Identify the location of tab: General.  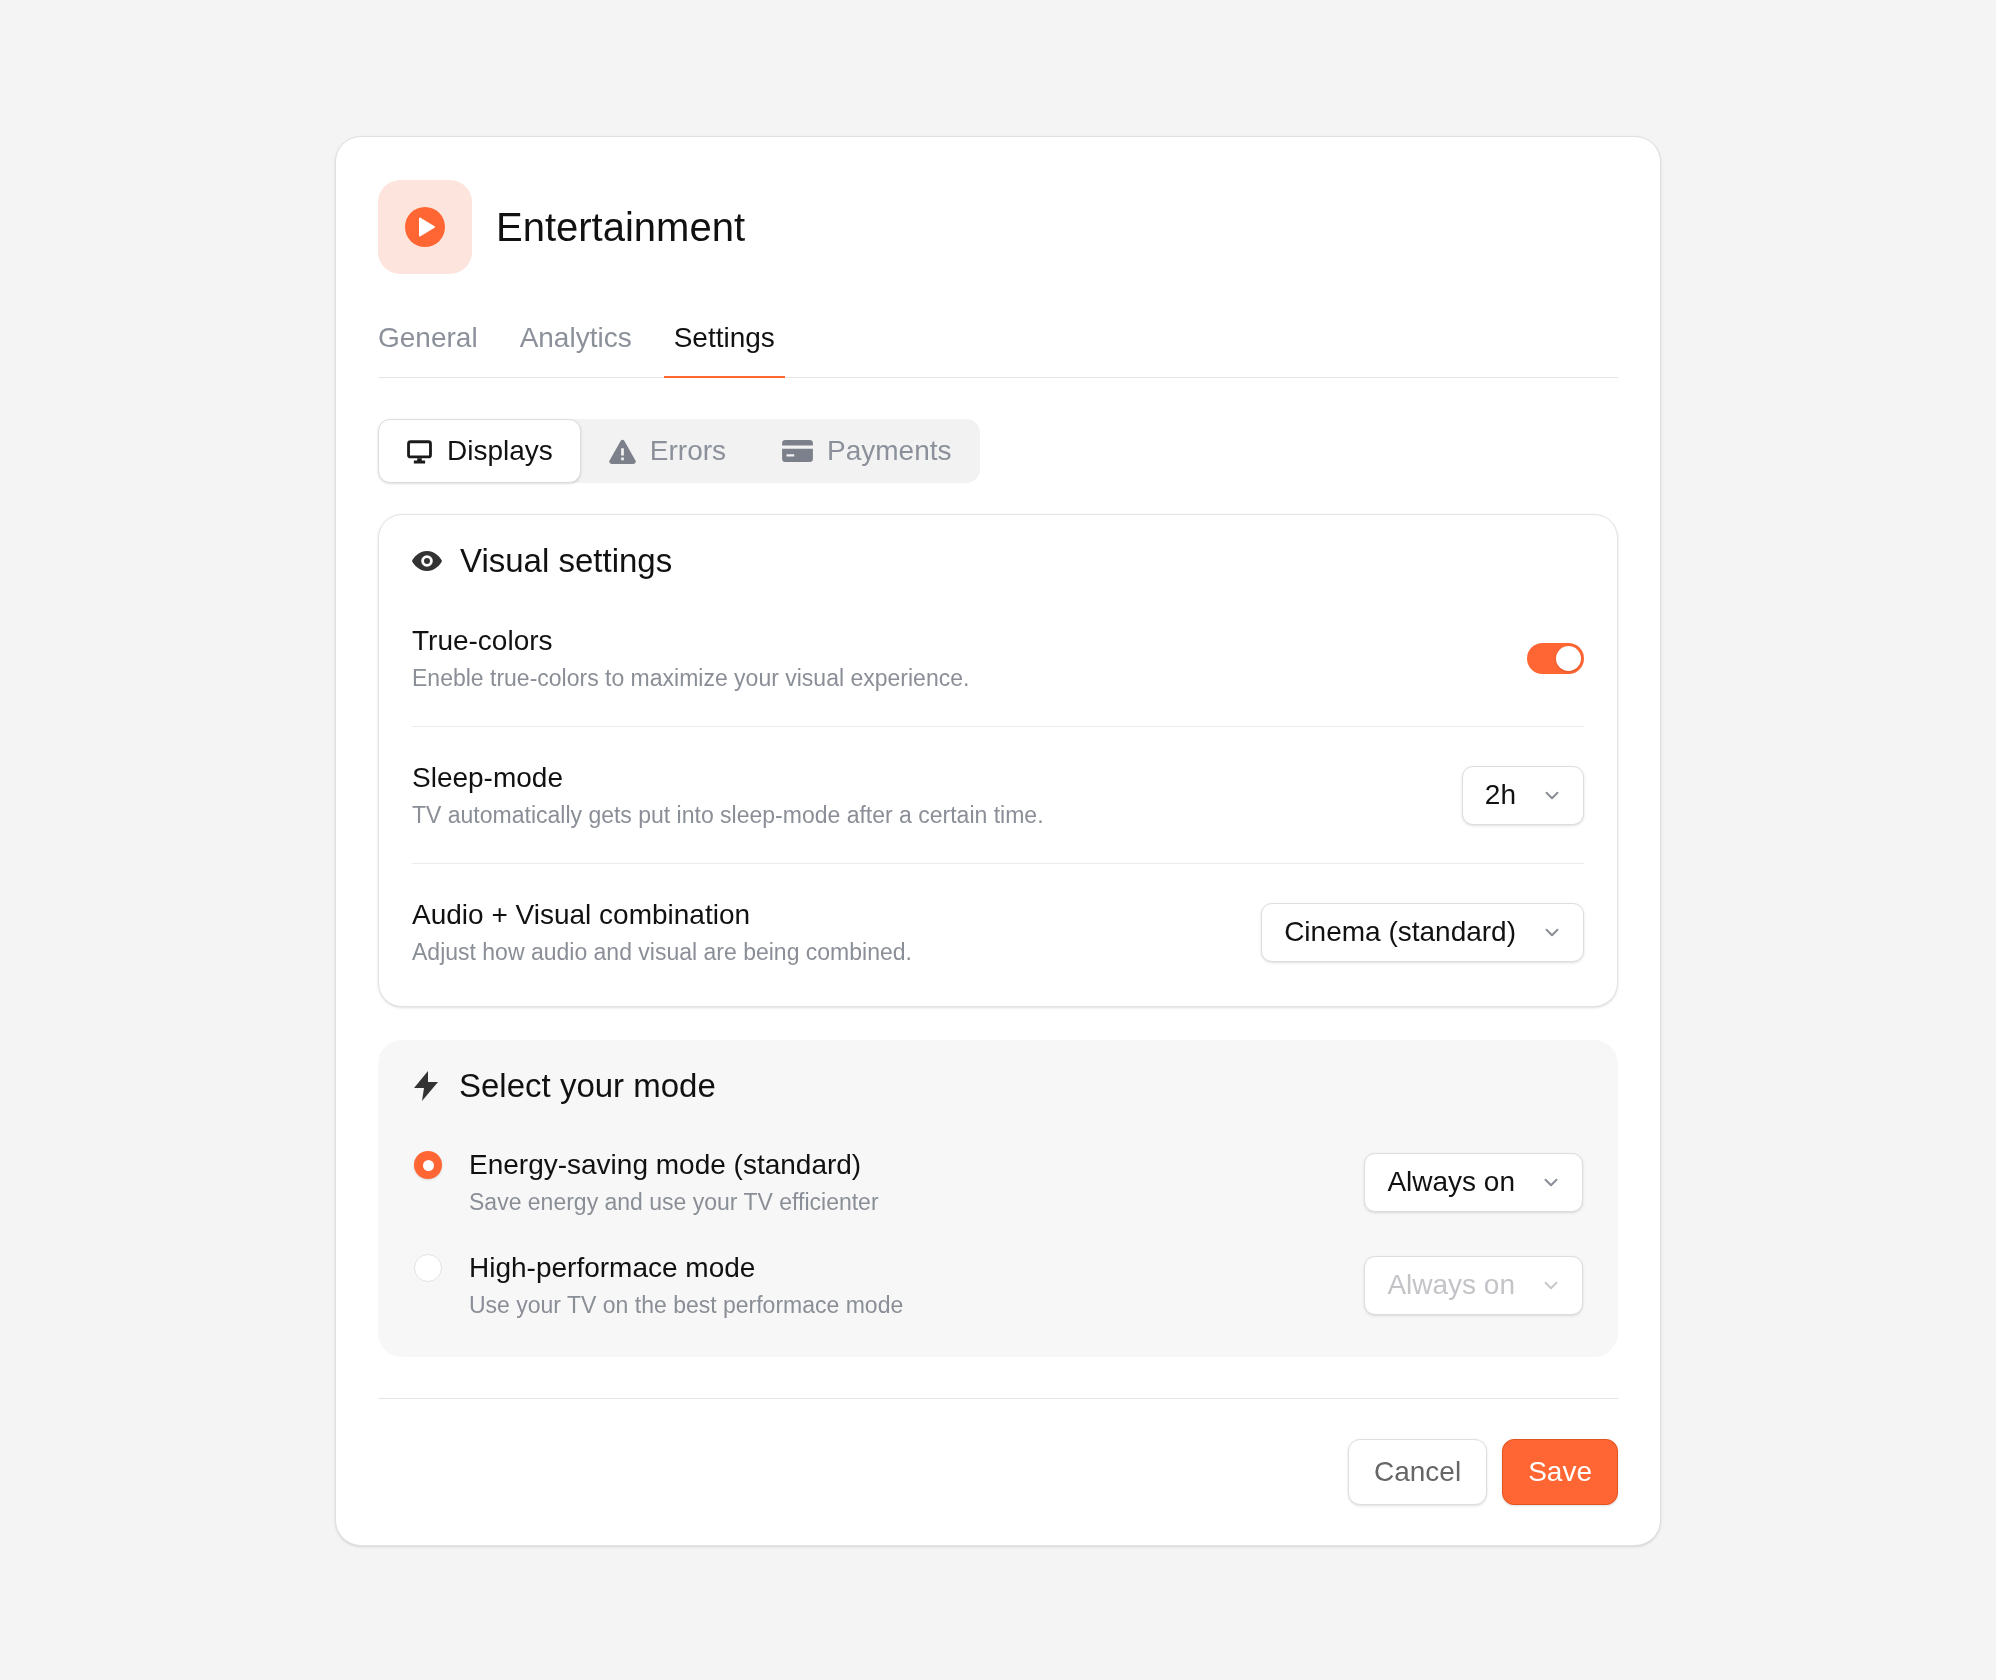
(428, 345).